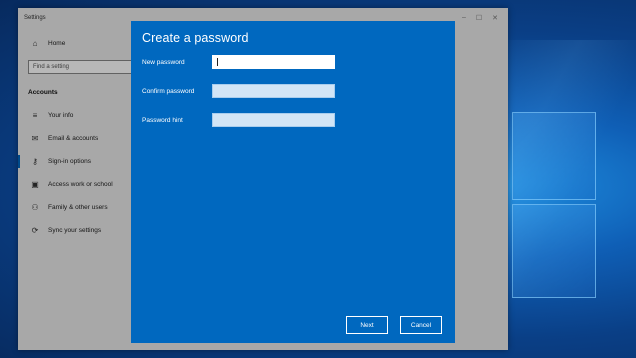 The image size is (636, 358). What do you see at coordinates (57, 43) in the screenshot?
I see `sidebar-item-label: Home` at bounding box center [57, 43].